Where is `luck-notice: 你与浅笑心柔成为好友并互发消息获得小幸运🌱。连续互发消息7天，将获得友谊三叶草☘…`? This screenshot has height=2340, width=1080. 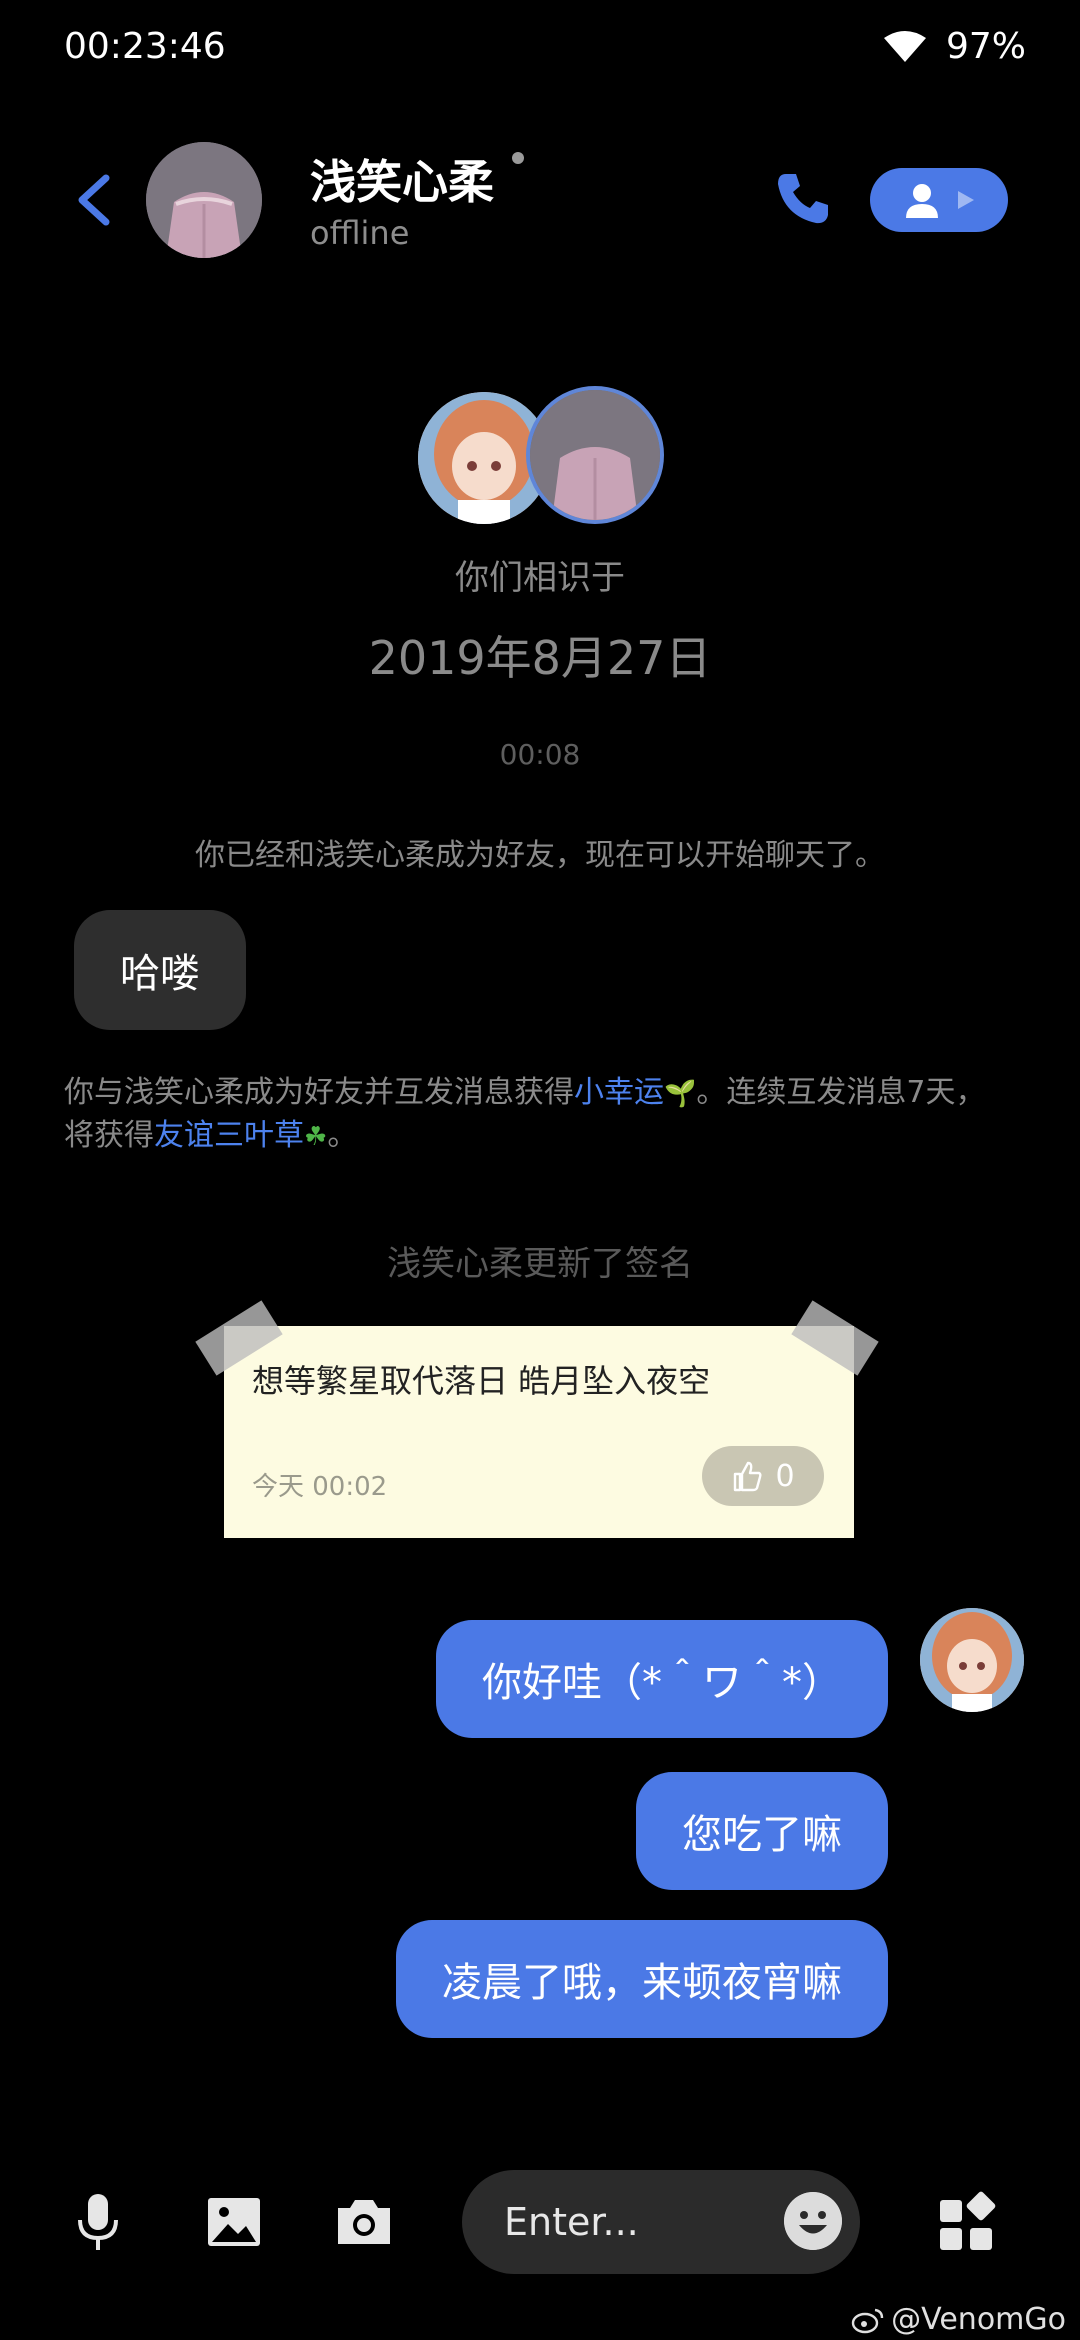
luck-notice: 你与浅笑心柔成为好友并互发消息获得小幸运🌱。连续互发消息7天，将获得友谊三叶草☘… is located at coordinates (529, 1115).